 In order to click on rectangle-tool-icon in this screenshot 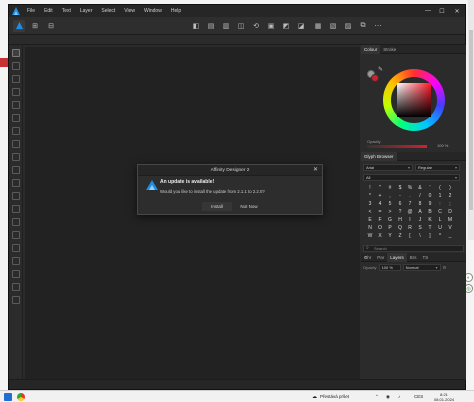, I will do `click(16, 157)`.